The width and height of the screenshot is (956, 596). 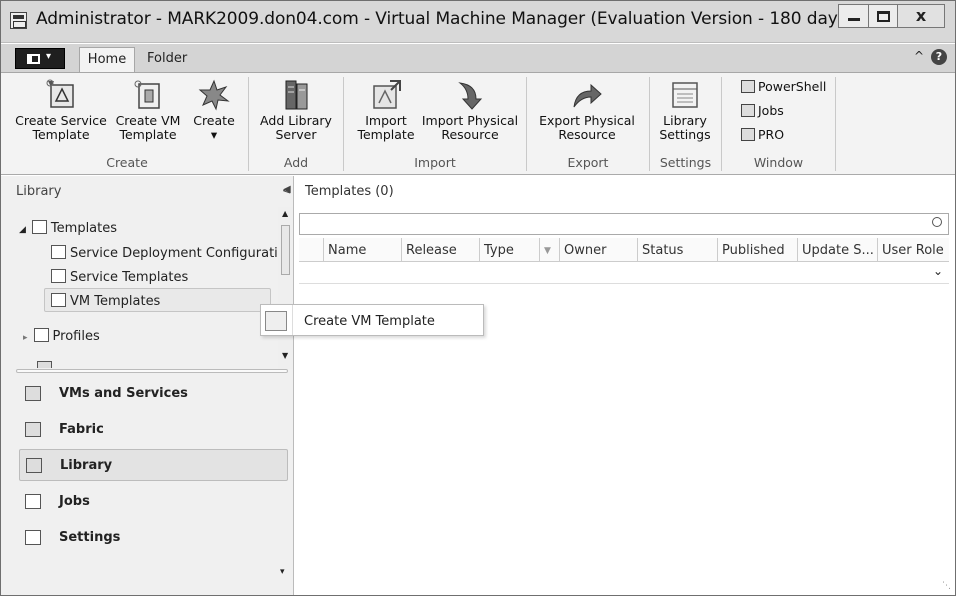 What do you see at coordinates (285, 288) in the screenshot?
I see `tree-scrollbar: ▲ ▼` at bounding box center [285, 288].